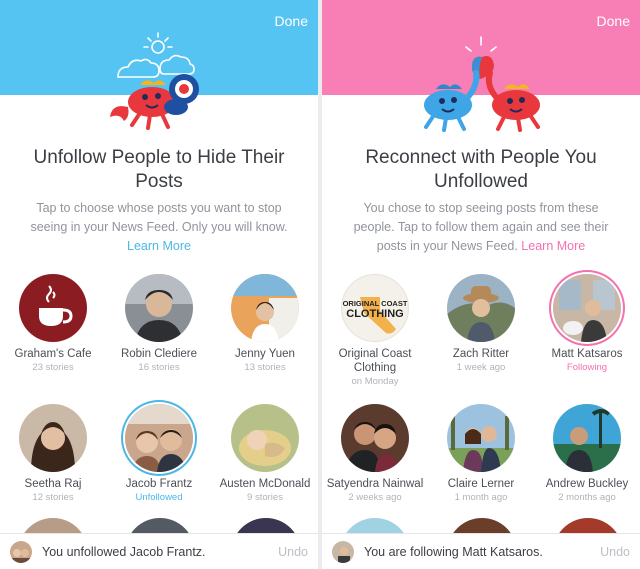  I want to click on person-status: Unfollowed, so click(159, 497).